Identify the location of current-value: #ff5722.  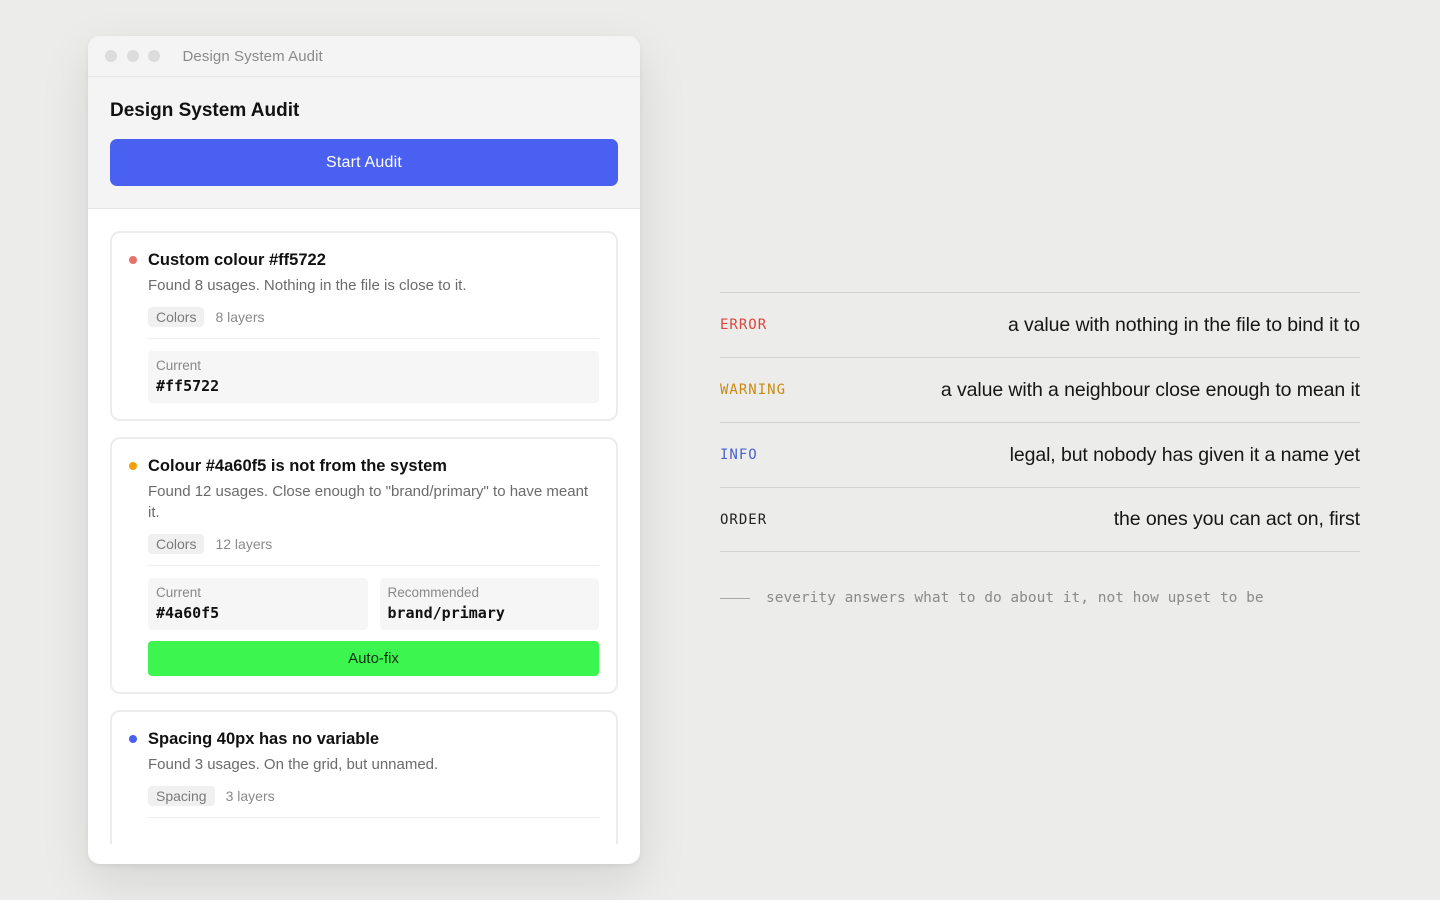
(188, 386).